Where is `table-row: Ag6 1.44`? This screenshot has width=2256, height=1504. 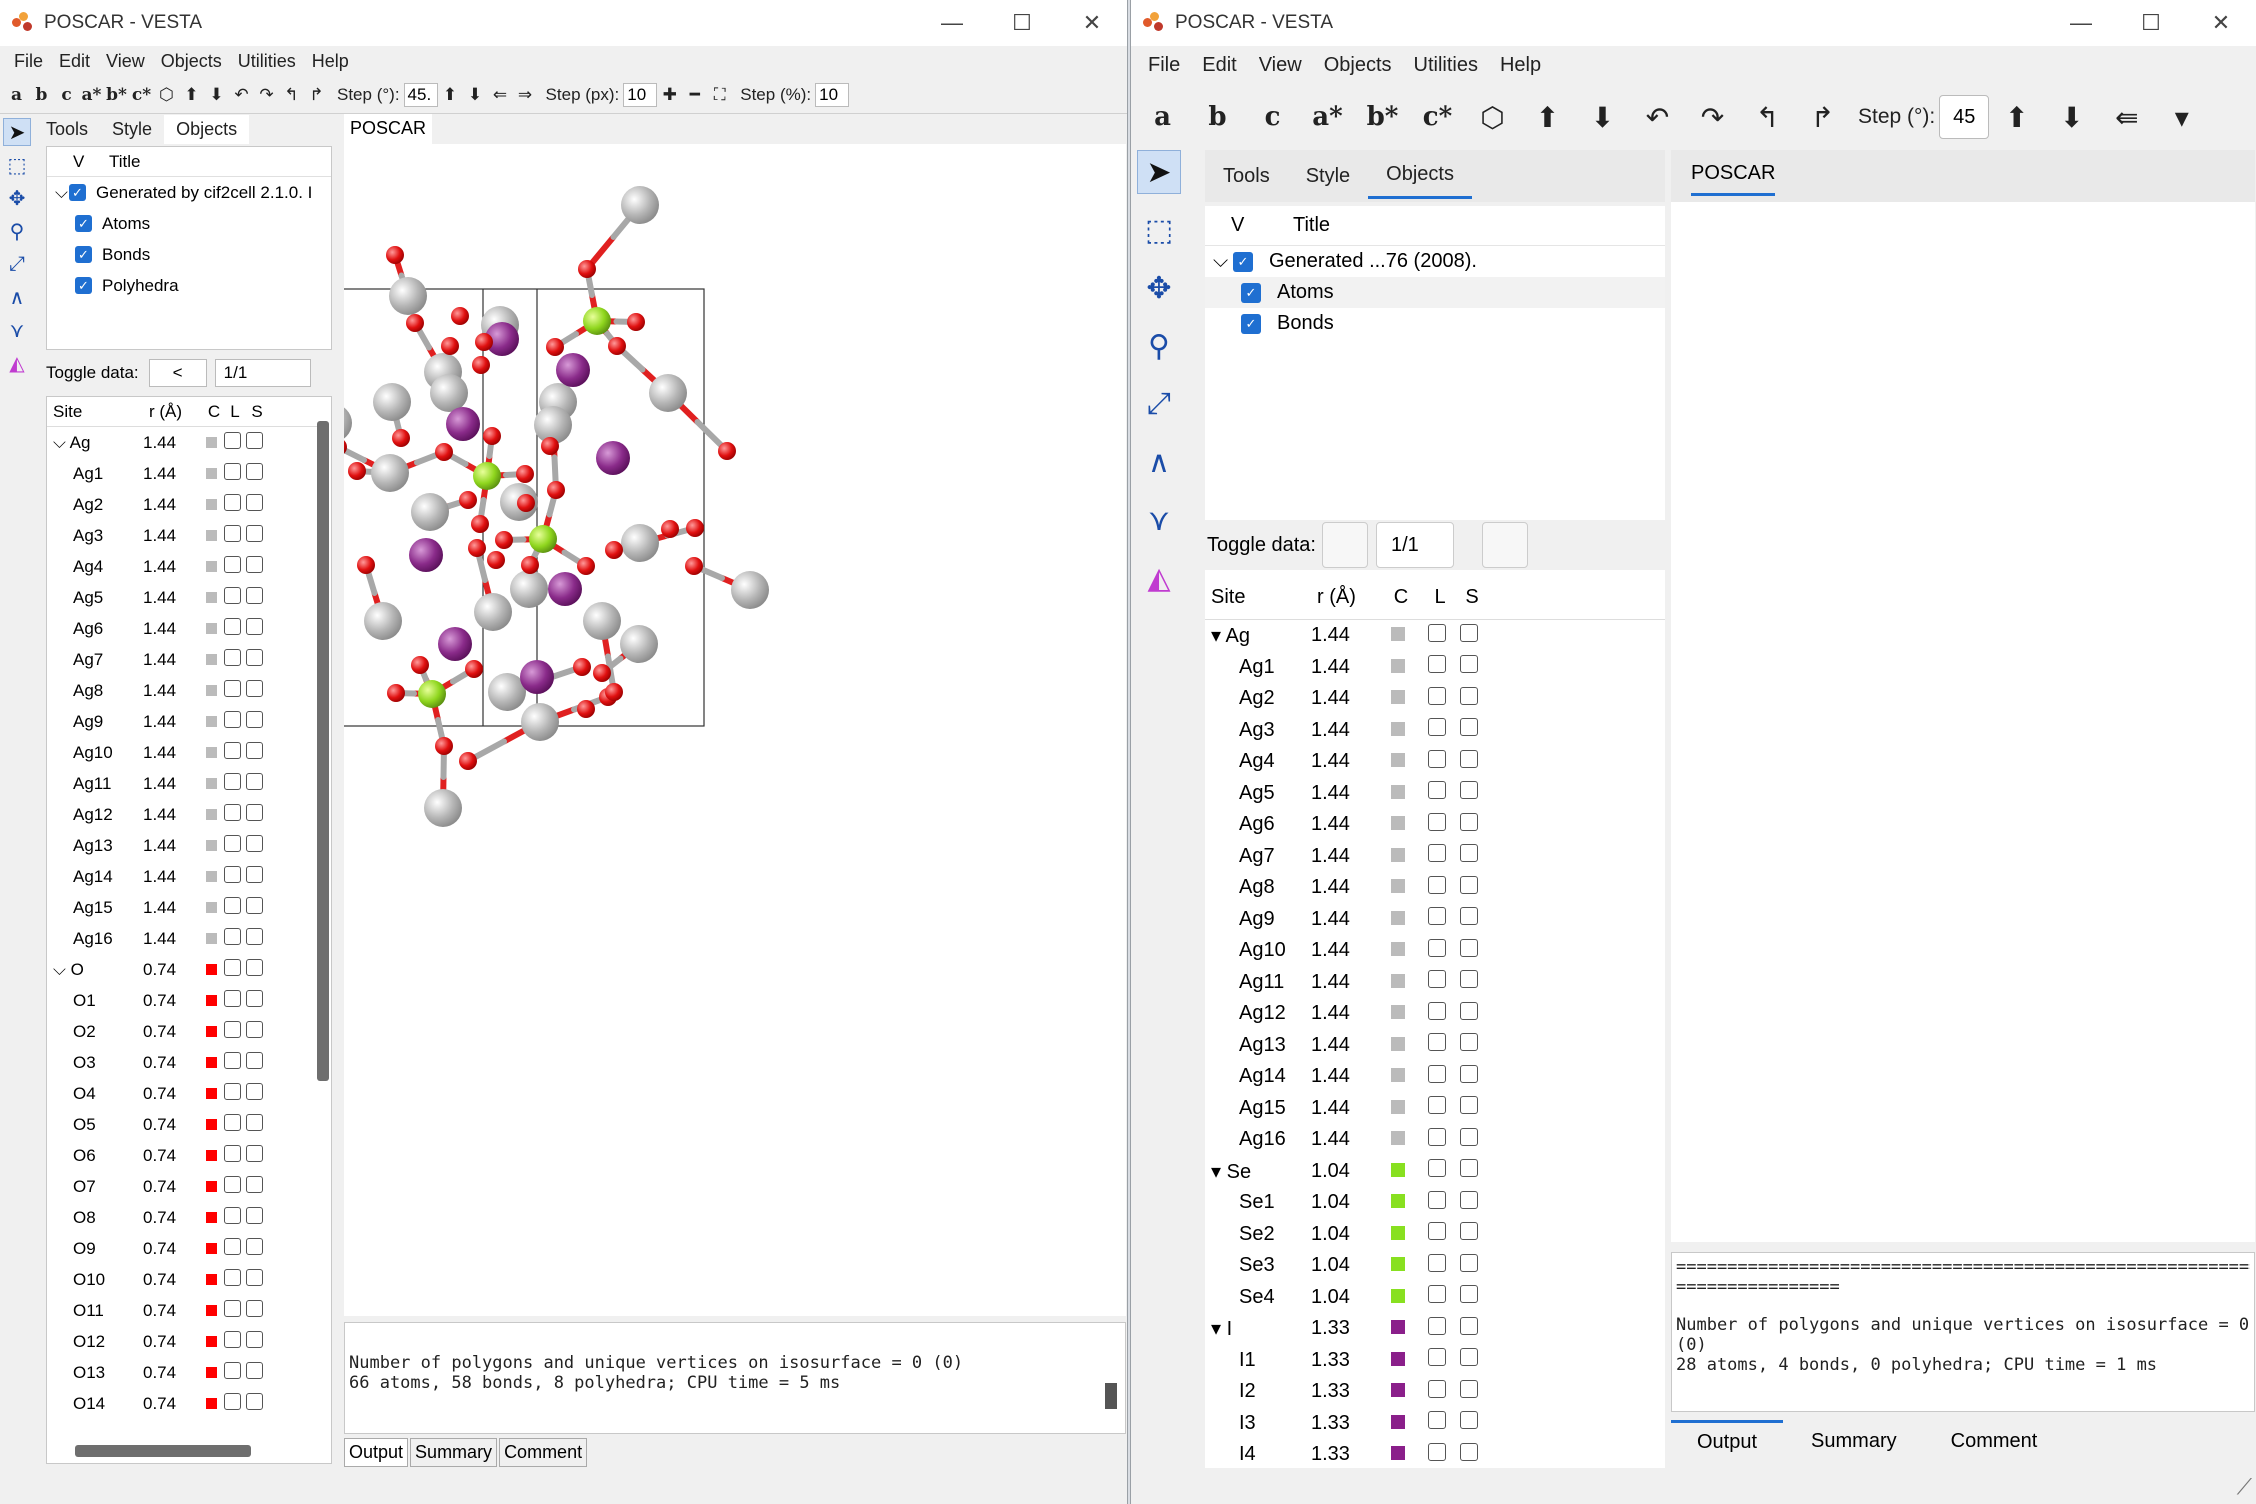 table-row: Ag6 1.44 is located at coordinates (1435, 825).